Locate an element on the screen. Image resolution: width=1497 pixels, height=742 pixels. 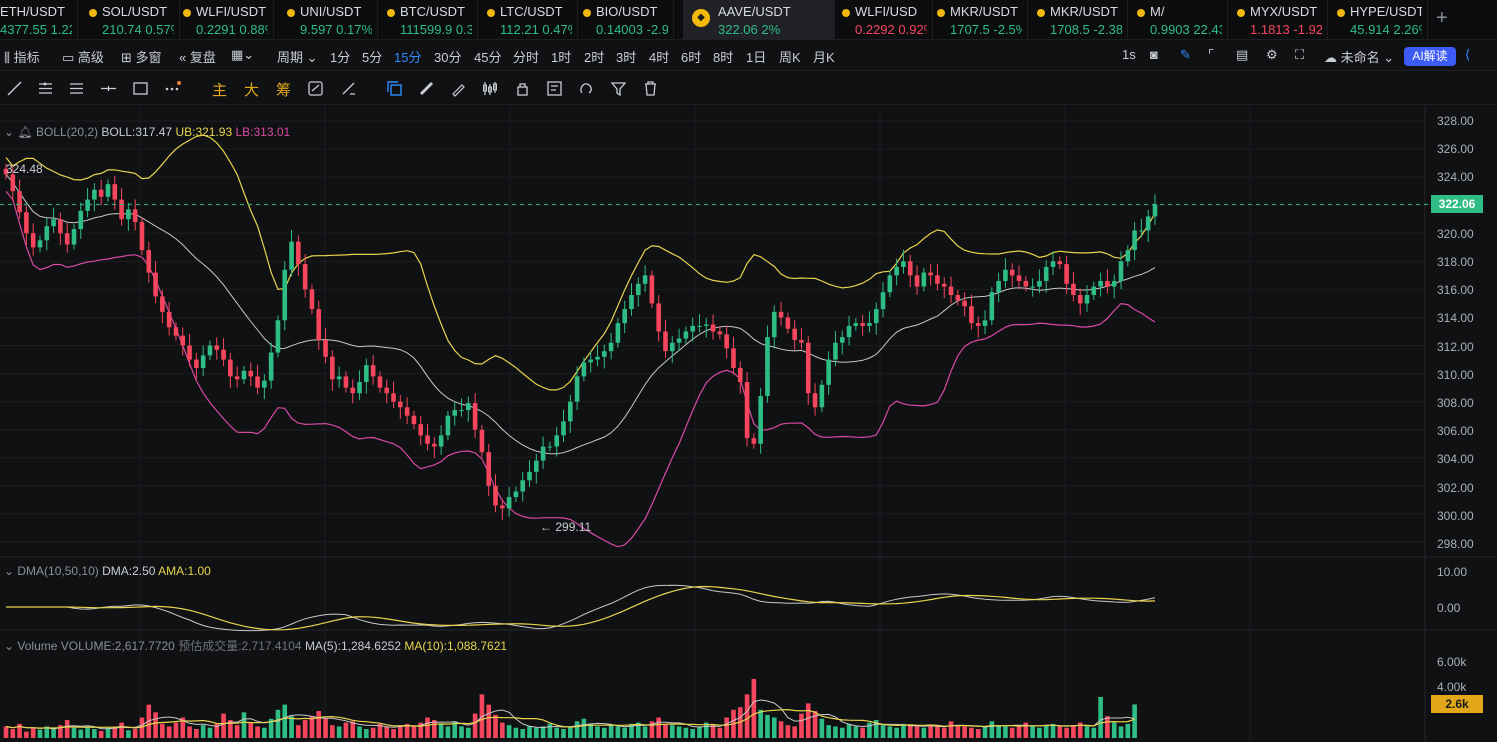
fullscreen-icon: ⛶ is located at coordinates (1299, 55).